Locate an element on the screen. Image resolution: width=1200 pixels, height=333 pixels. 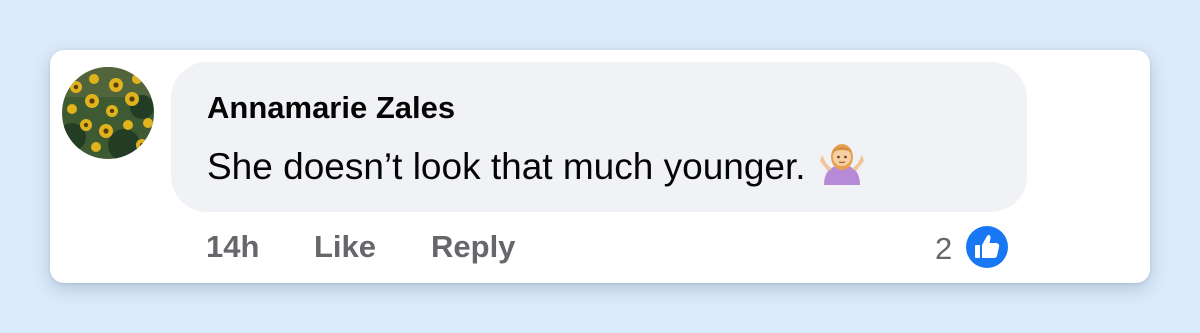
comment-text-row: She doesn’t look that much younger. is located at coordinates (536, 167).